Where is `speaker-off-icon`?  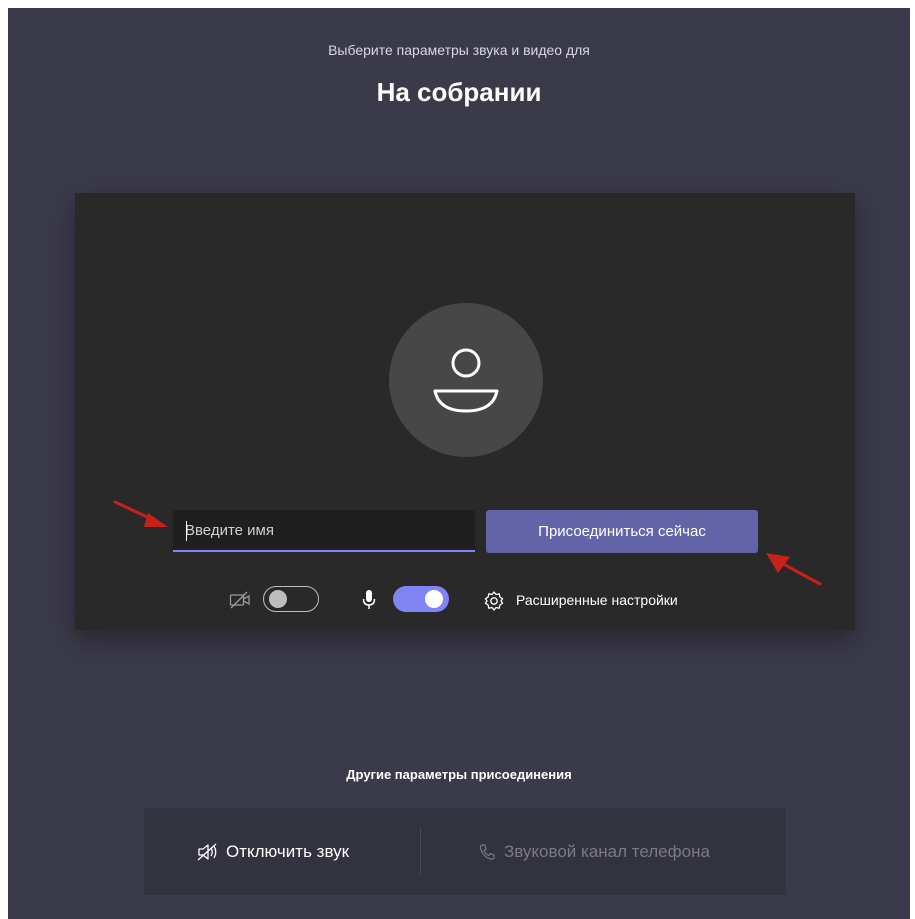
speaker-off-icon is located at coordinates (207, 852).